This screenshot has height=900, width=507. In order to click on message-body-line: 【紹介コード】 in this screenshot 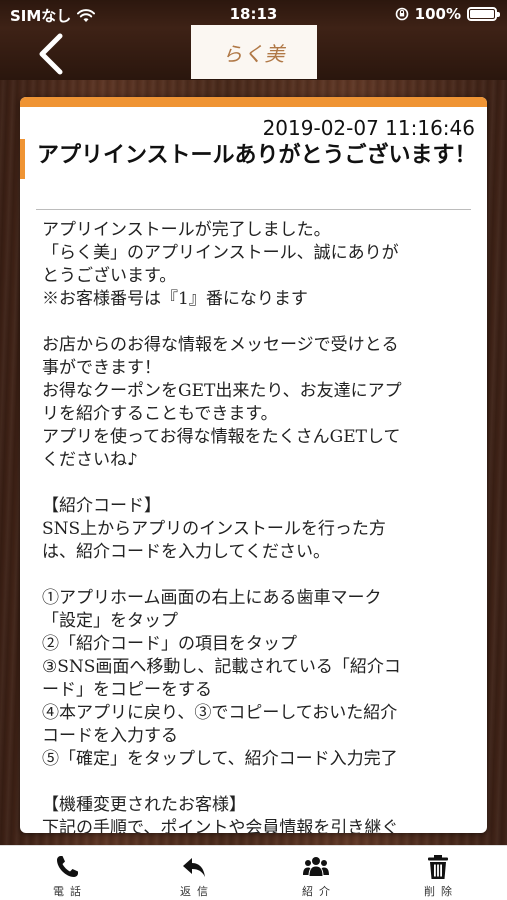, I will do `click(101, 506)`.